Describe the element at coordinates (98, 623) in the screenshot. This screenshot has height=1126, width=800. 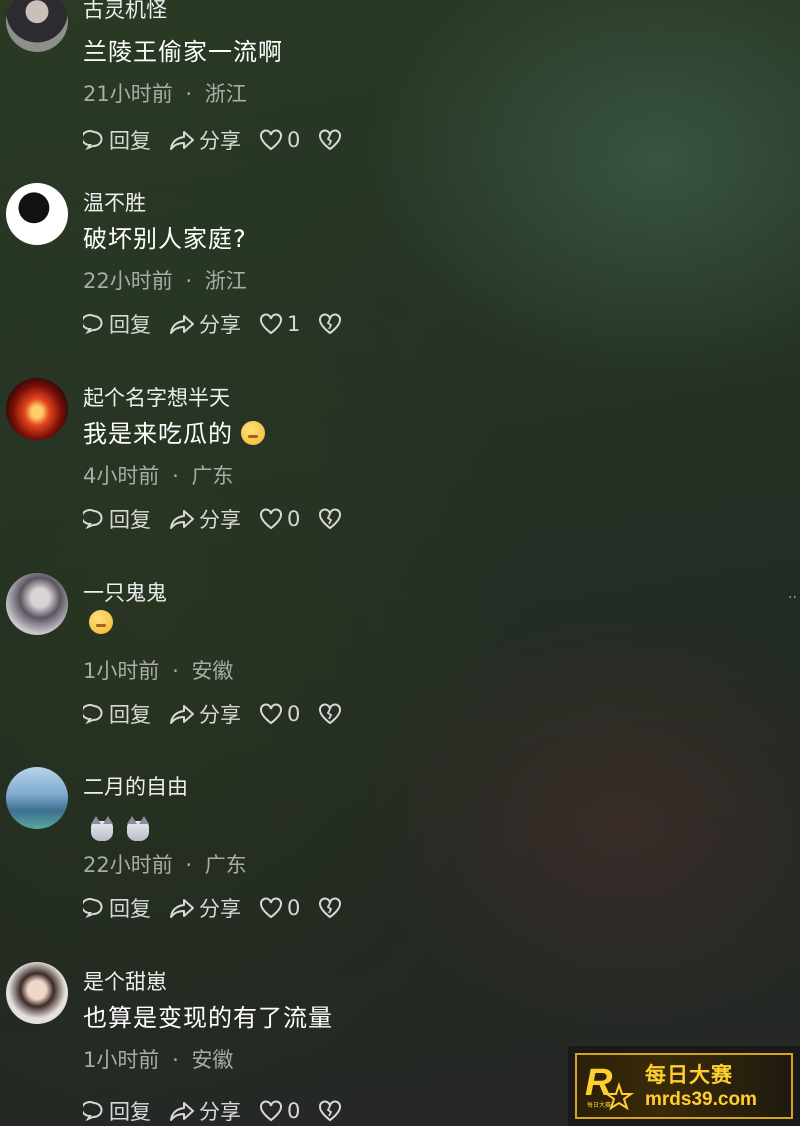
I see `comment-text` at that location.